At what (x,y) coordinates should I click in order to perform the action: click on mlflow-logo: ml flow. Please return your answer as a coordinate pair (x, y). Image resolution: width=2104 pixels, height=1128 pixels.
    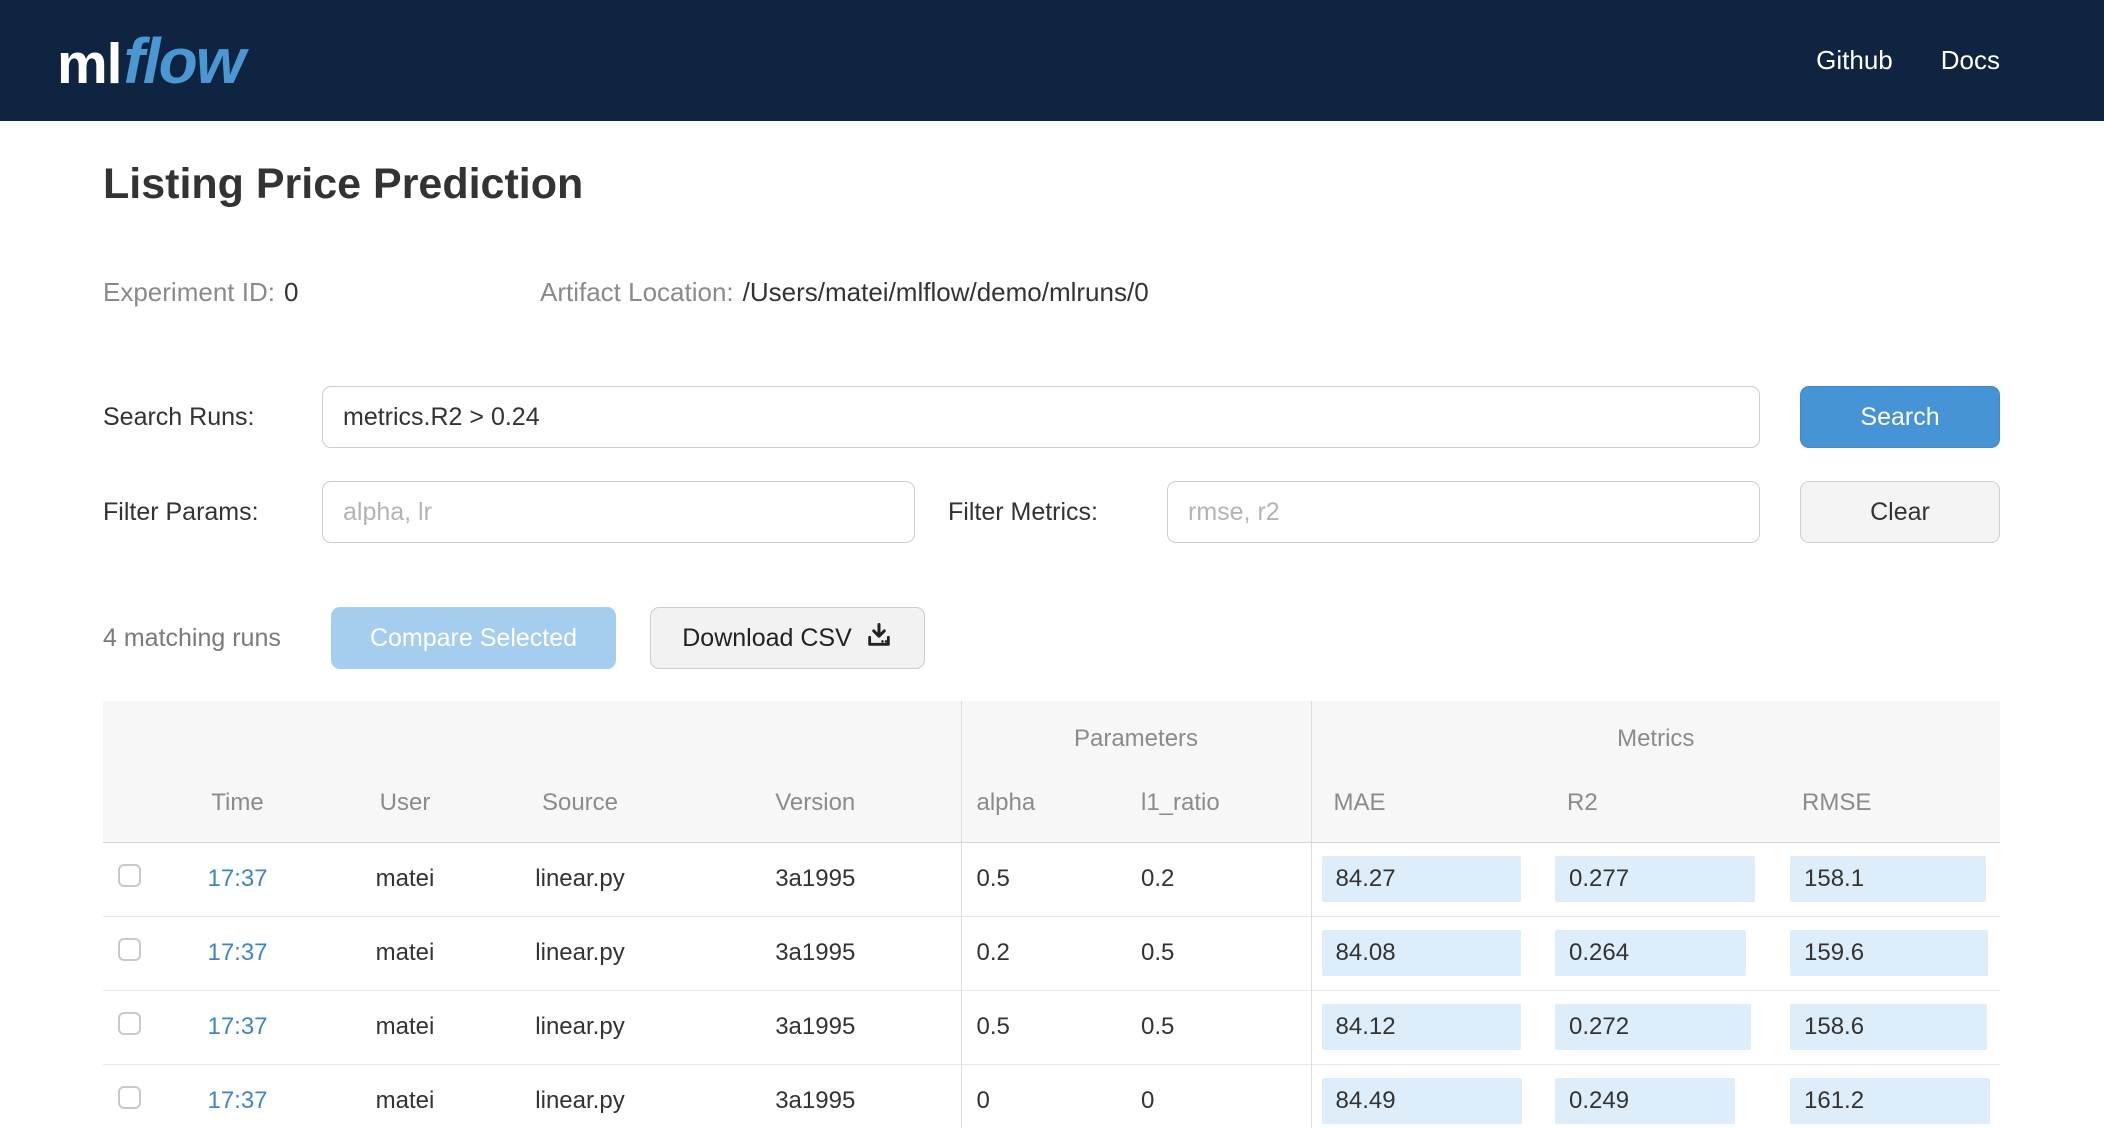
    Looking at the image, I should click on (151, 62).